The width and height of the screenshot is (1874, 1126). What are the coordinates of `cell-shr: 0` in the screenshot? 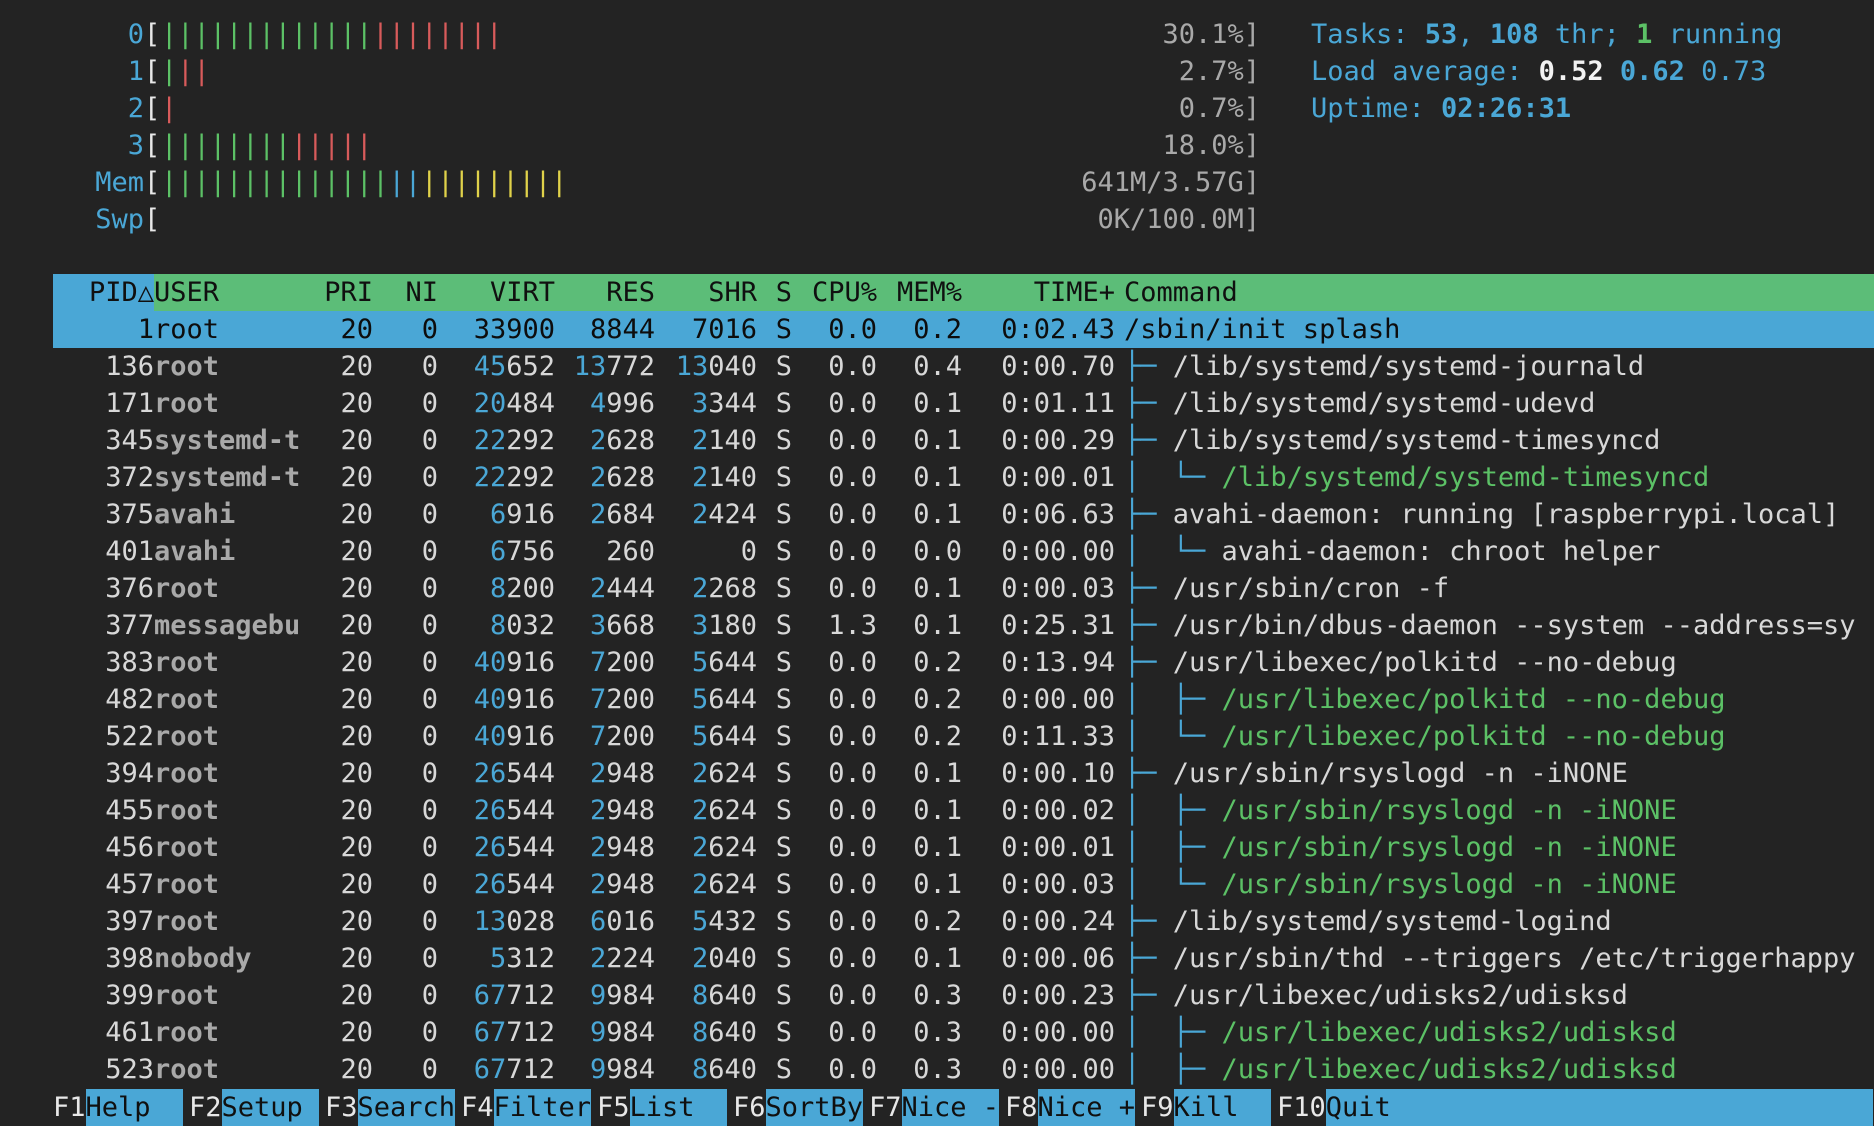 It's located at (748, 551).